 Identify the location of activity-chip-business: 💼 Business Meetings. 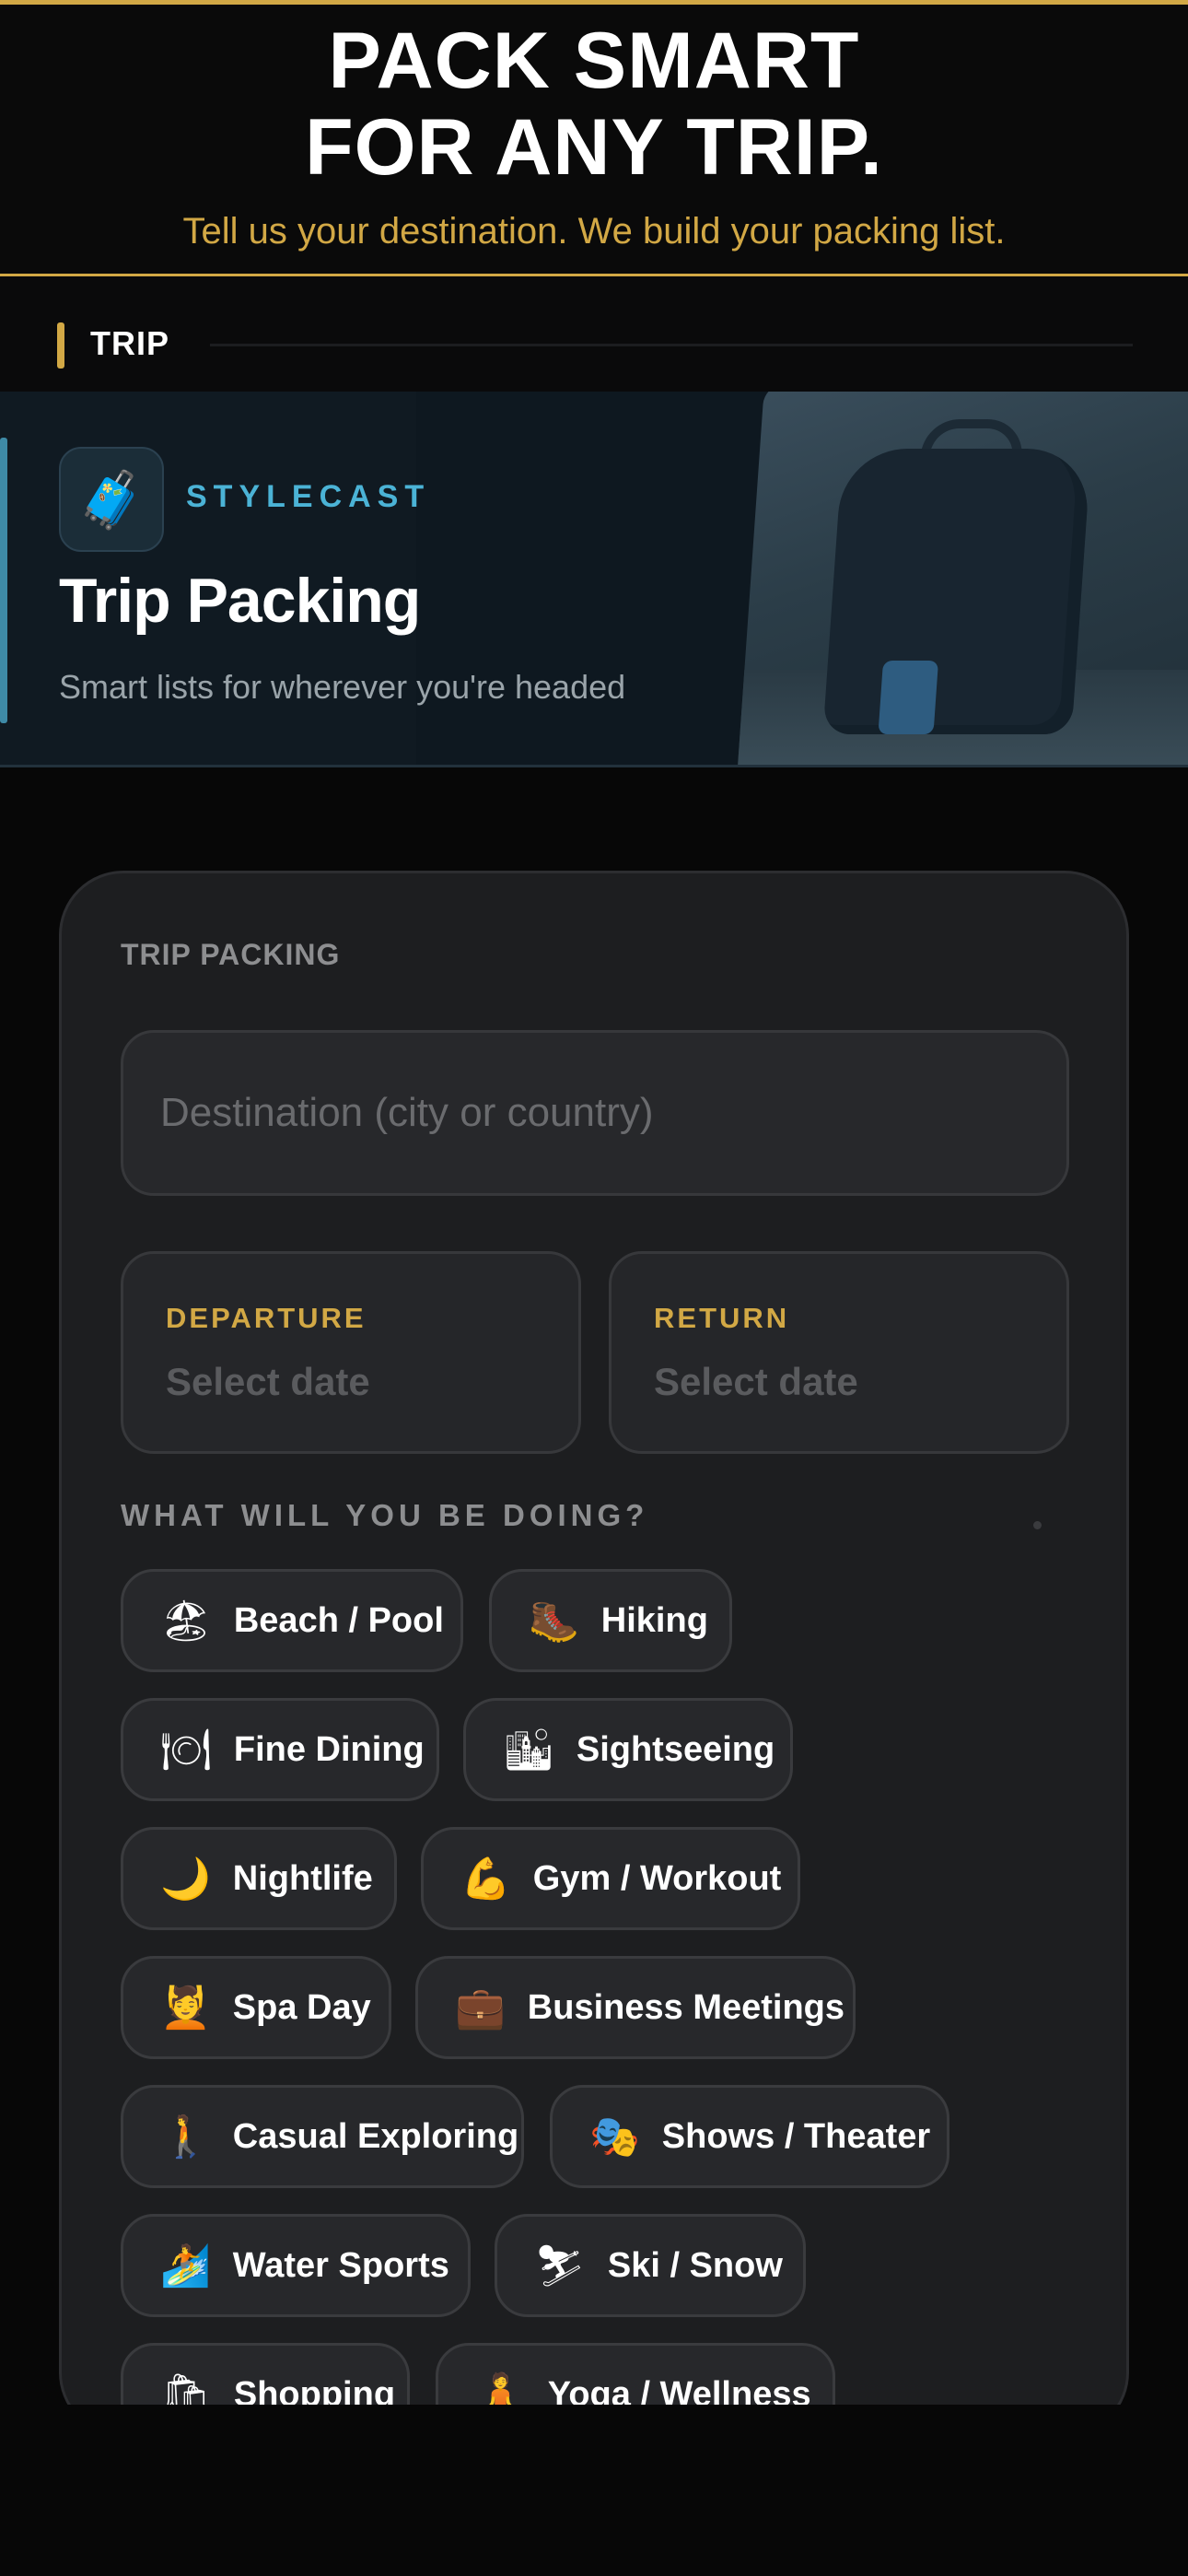
(635, 2008).